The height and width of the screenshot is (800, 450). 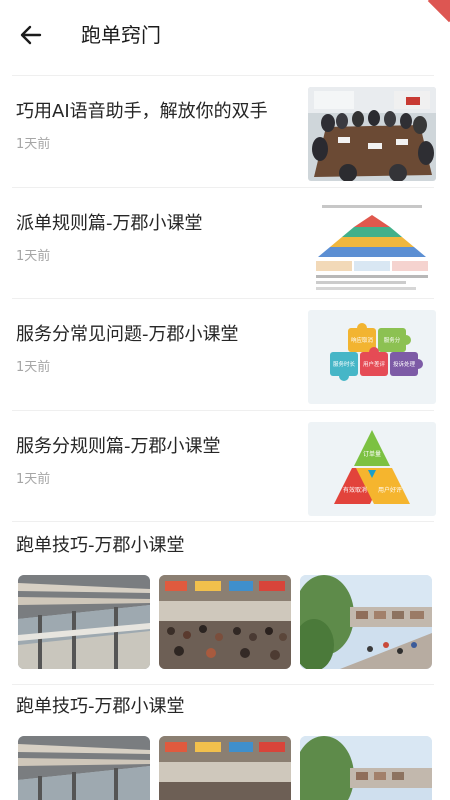 What do you see at coordinates (121, 35) in the screenshot?
I see `page-title: 跑单窍门` at bounding box center [121, 35].